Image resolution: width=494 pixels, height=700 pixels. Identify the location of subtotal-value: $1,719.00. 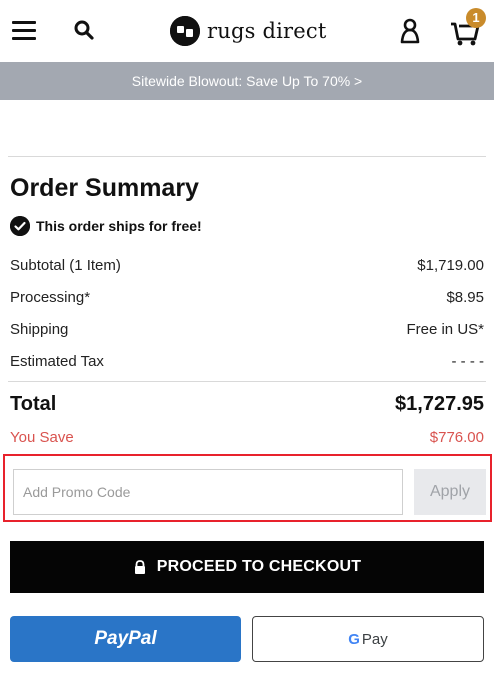
(450, 265).